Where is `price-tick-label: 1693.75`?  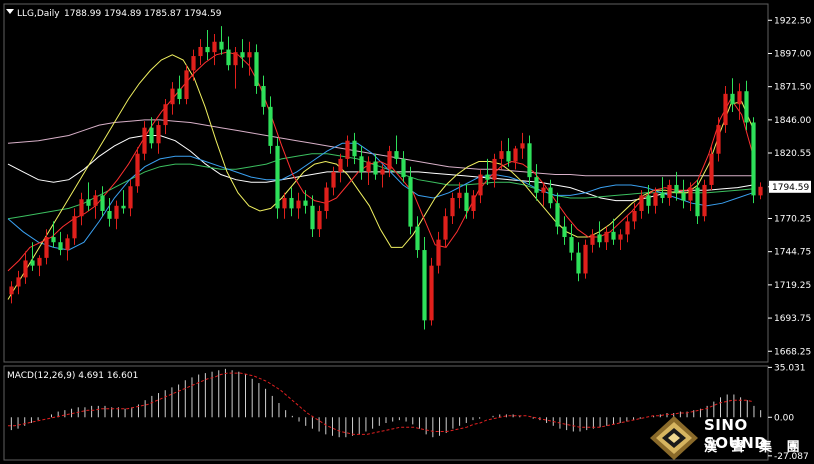
price-tick-label: 1693.75 is located at coordinates (792, 319).